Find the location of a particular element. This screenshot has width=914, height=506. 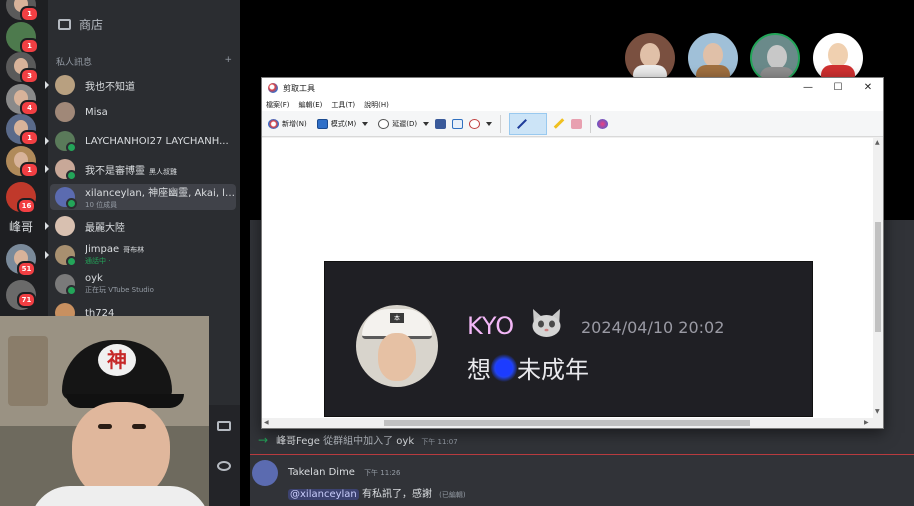

join-target: oyk is located at coordinates (405, 441).